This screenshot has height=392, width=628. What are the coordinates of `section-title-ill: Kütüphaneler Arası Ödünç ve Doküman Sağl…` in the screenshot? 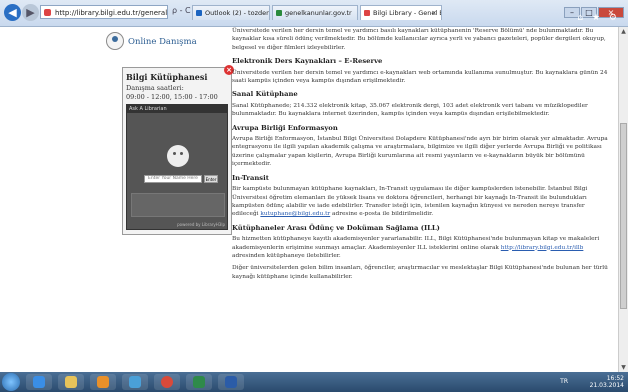 It's located at (336, 227).